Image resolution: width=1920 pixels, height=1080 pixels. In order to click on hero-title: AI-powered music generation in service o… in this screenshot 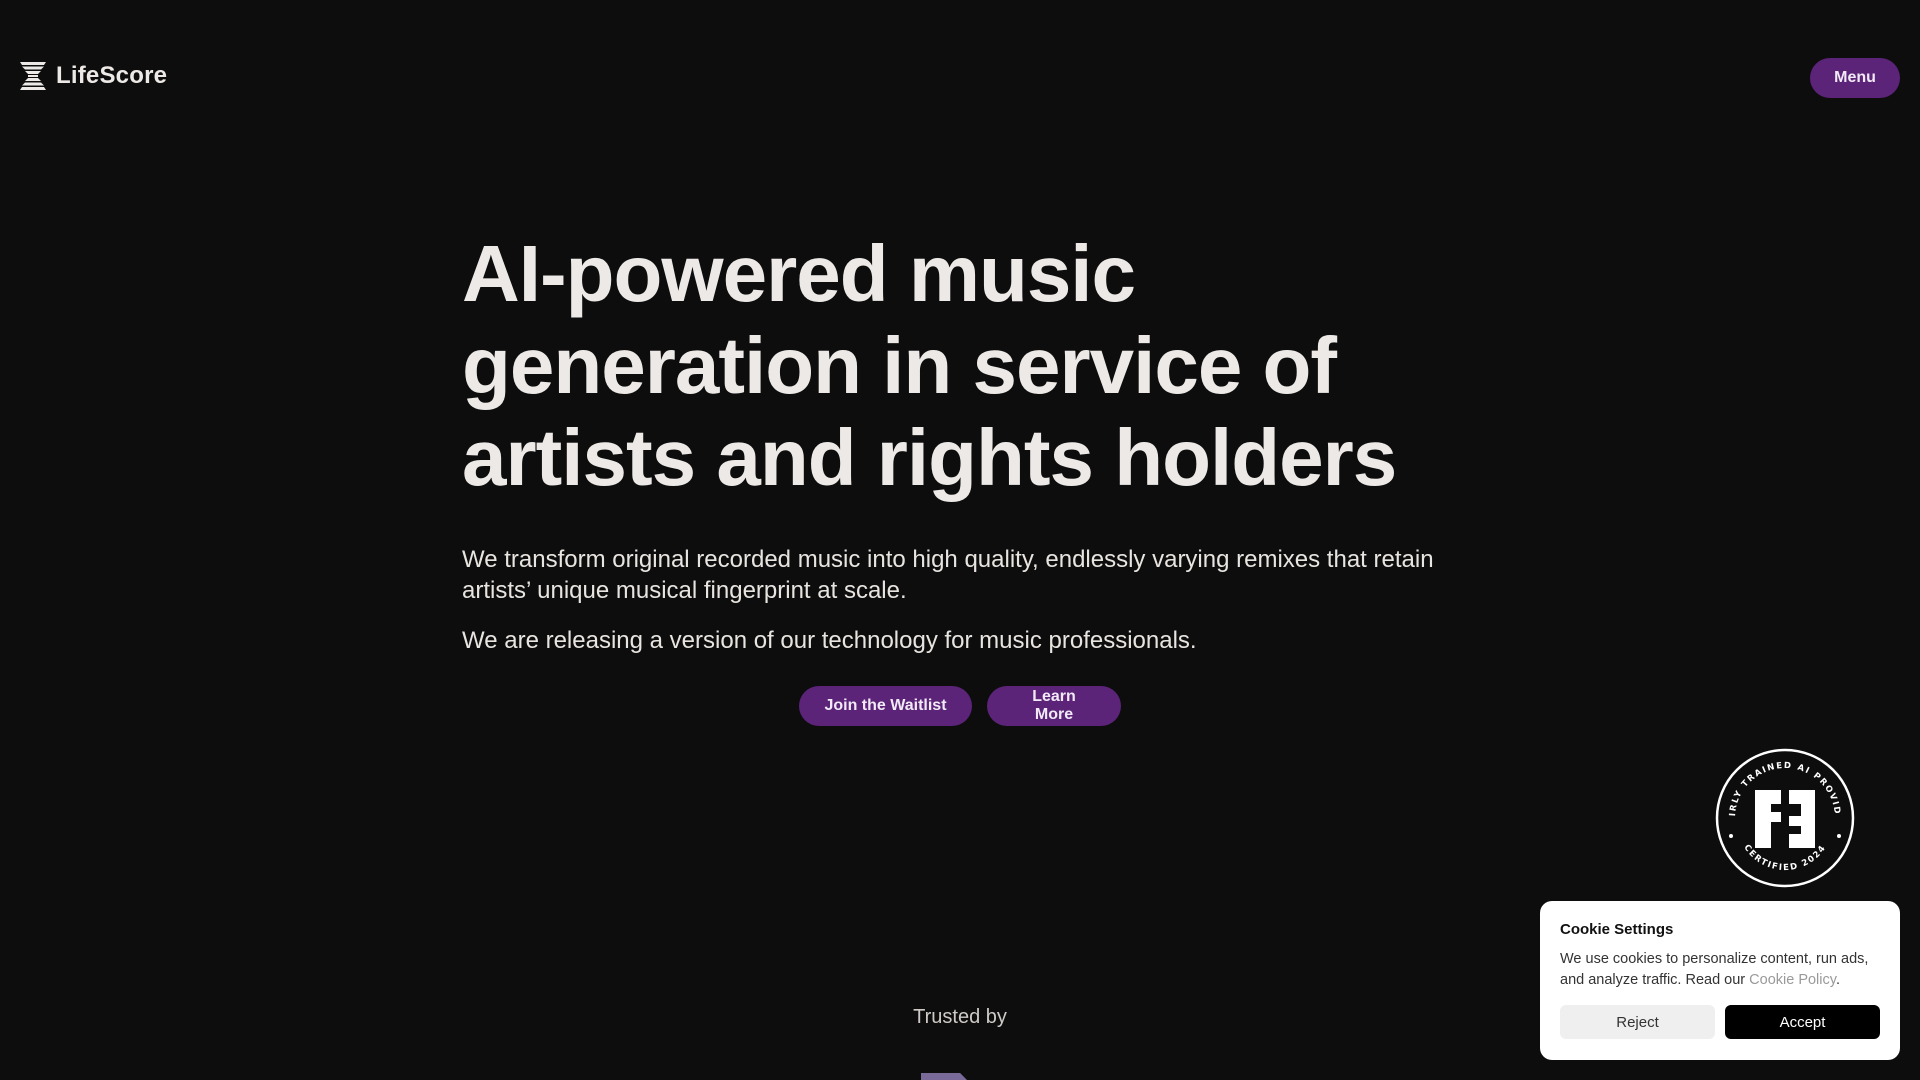, I will do `click(929, 365)`.